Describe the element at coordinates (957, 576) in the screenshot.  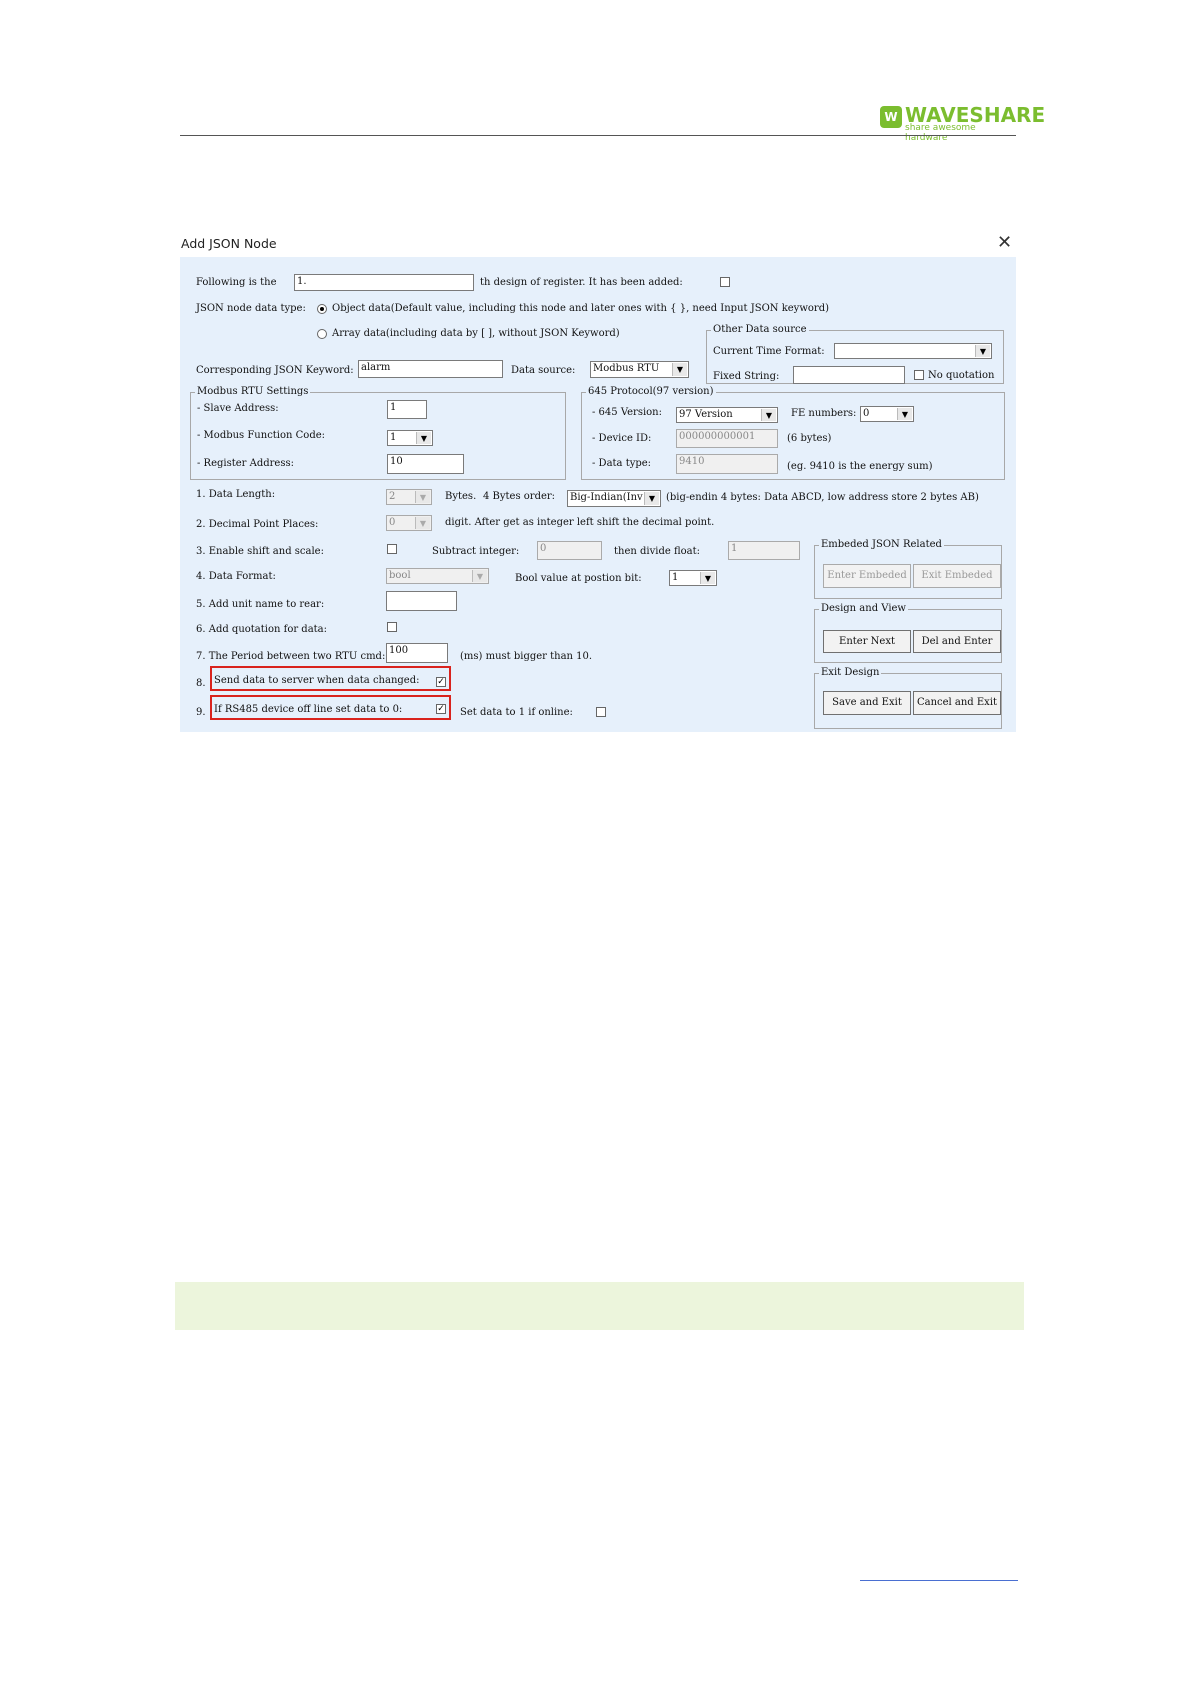
I see `exit-embeded-button: Exit Embeded` at that location.